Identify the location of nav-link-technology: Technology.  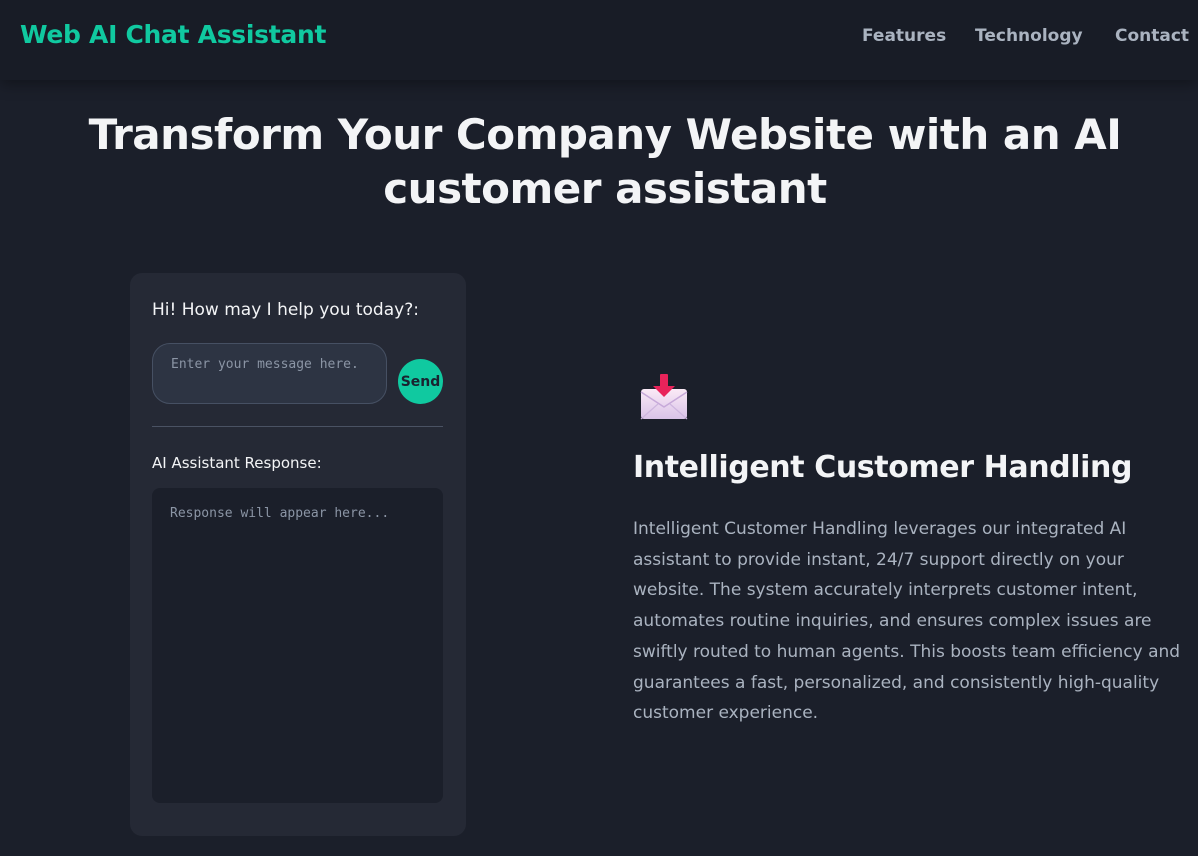
(1029, 36).